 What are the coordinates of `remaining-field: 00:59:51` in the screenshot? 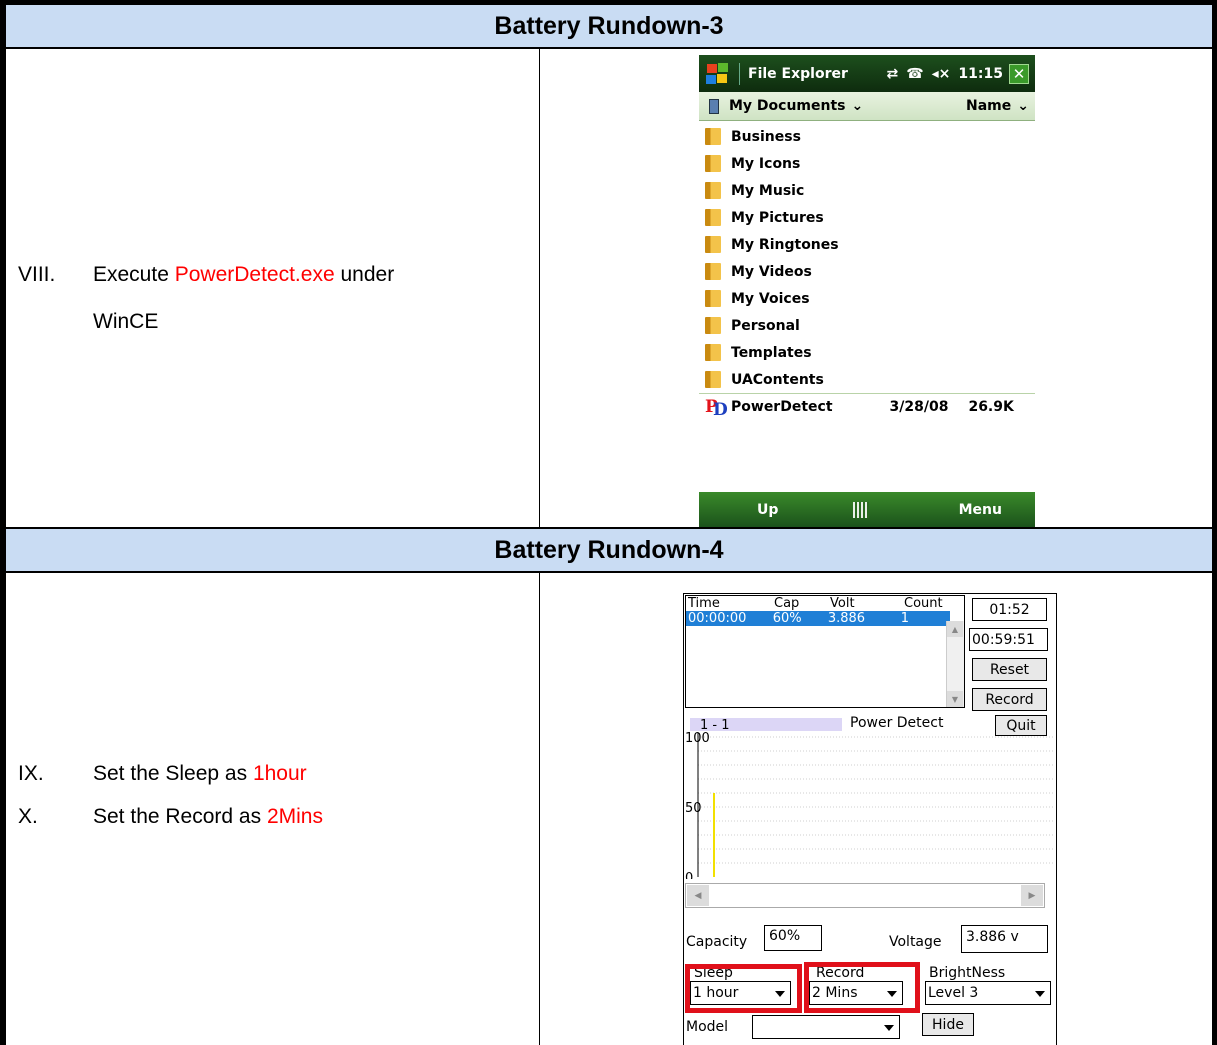 It's located at (1008, 639).